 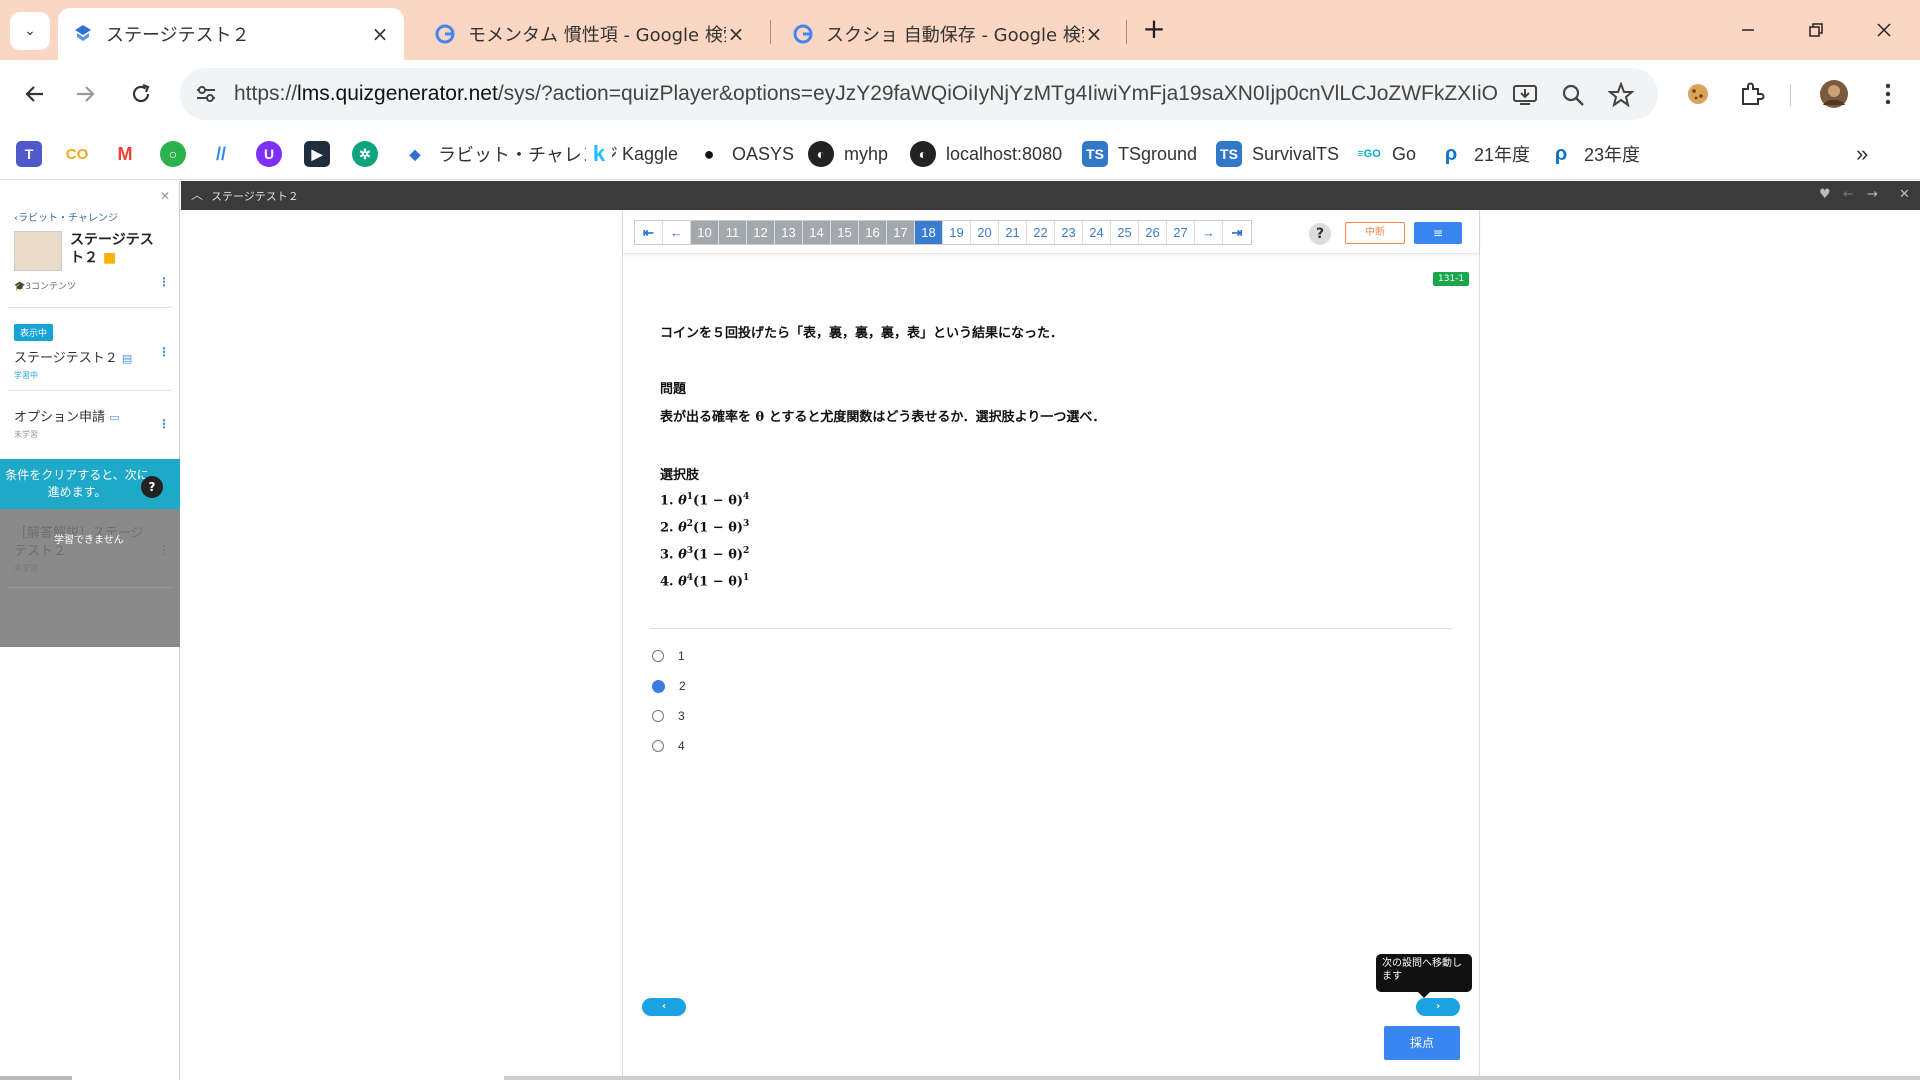 What do you see at coordinates (985, 232) in the screenshot?
I see `page-20-button: 20` at bounding box center [985, 232].